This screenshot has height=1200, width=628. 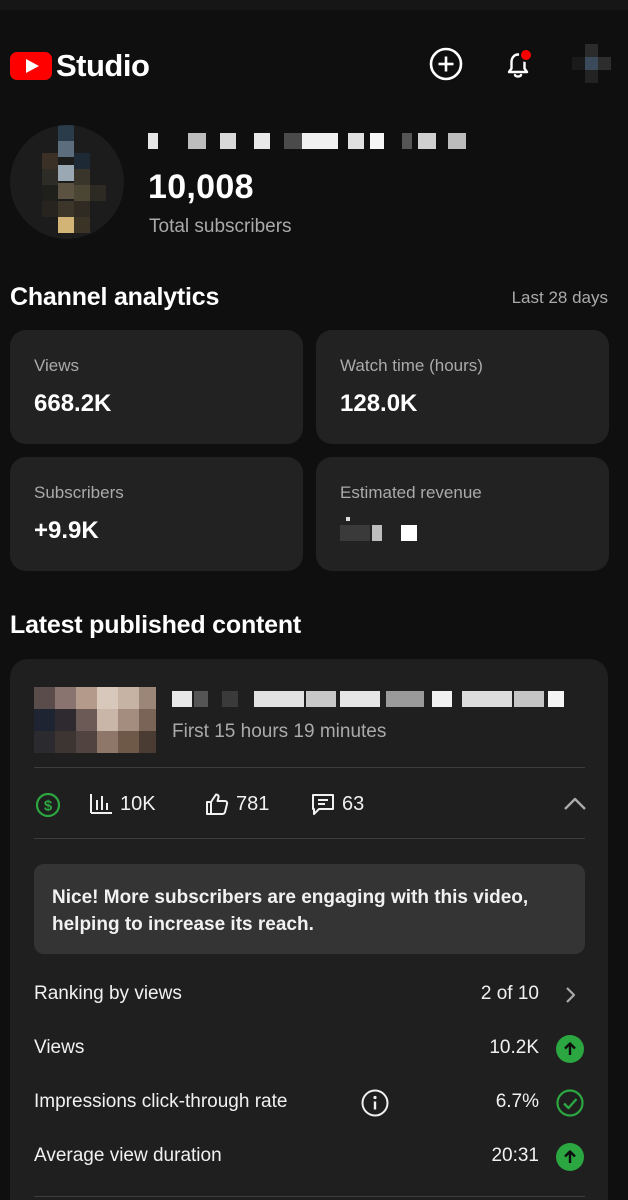 I want to click on studio-logo: Studio, so click(x=80, y=66).